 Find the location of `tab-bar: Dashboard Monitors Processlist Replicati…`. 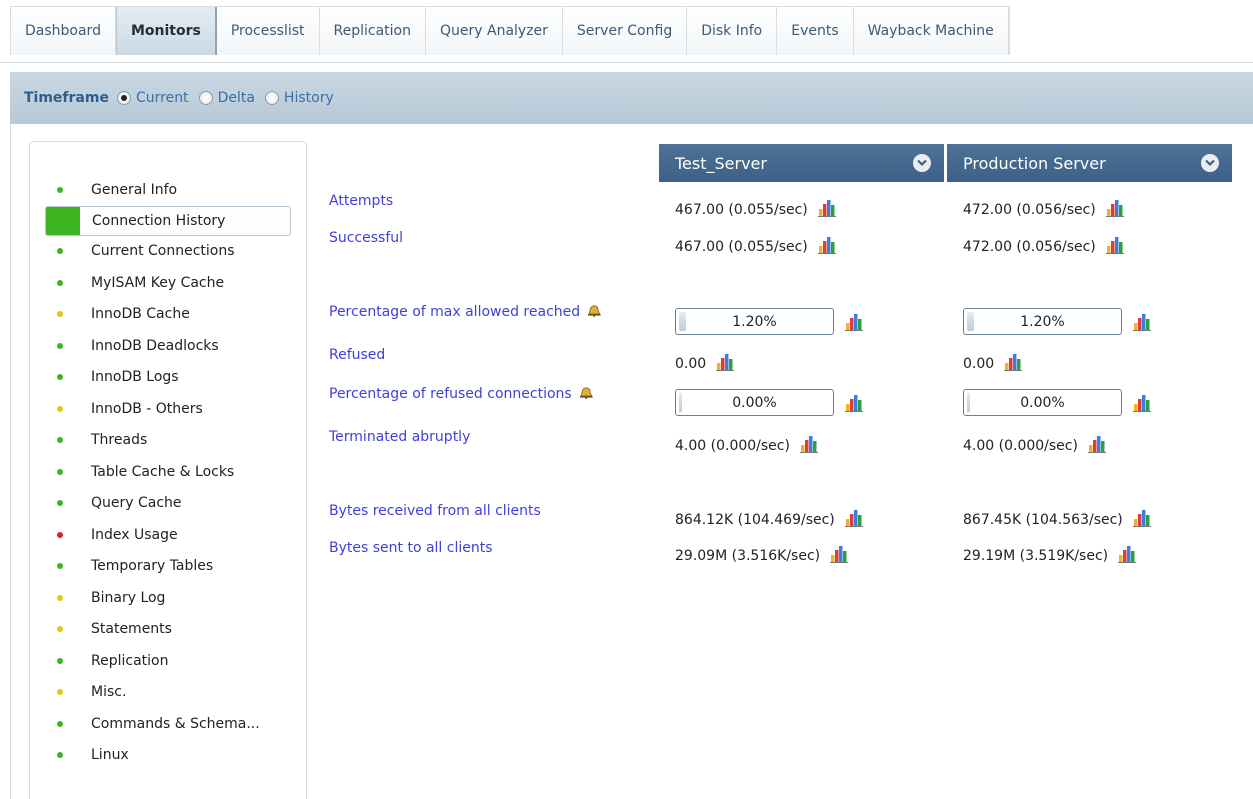

tab-bar: Dashboard Monitors Processlist Replicati… is located at coordinates (510, 30).